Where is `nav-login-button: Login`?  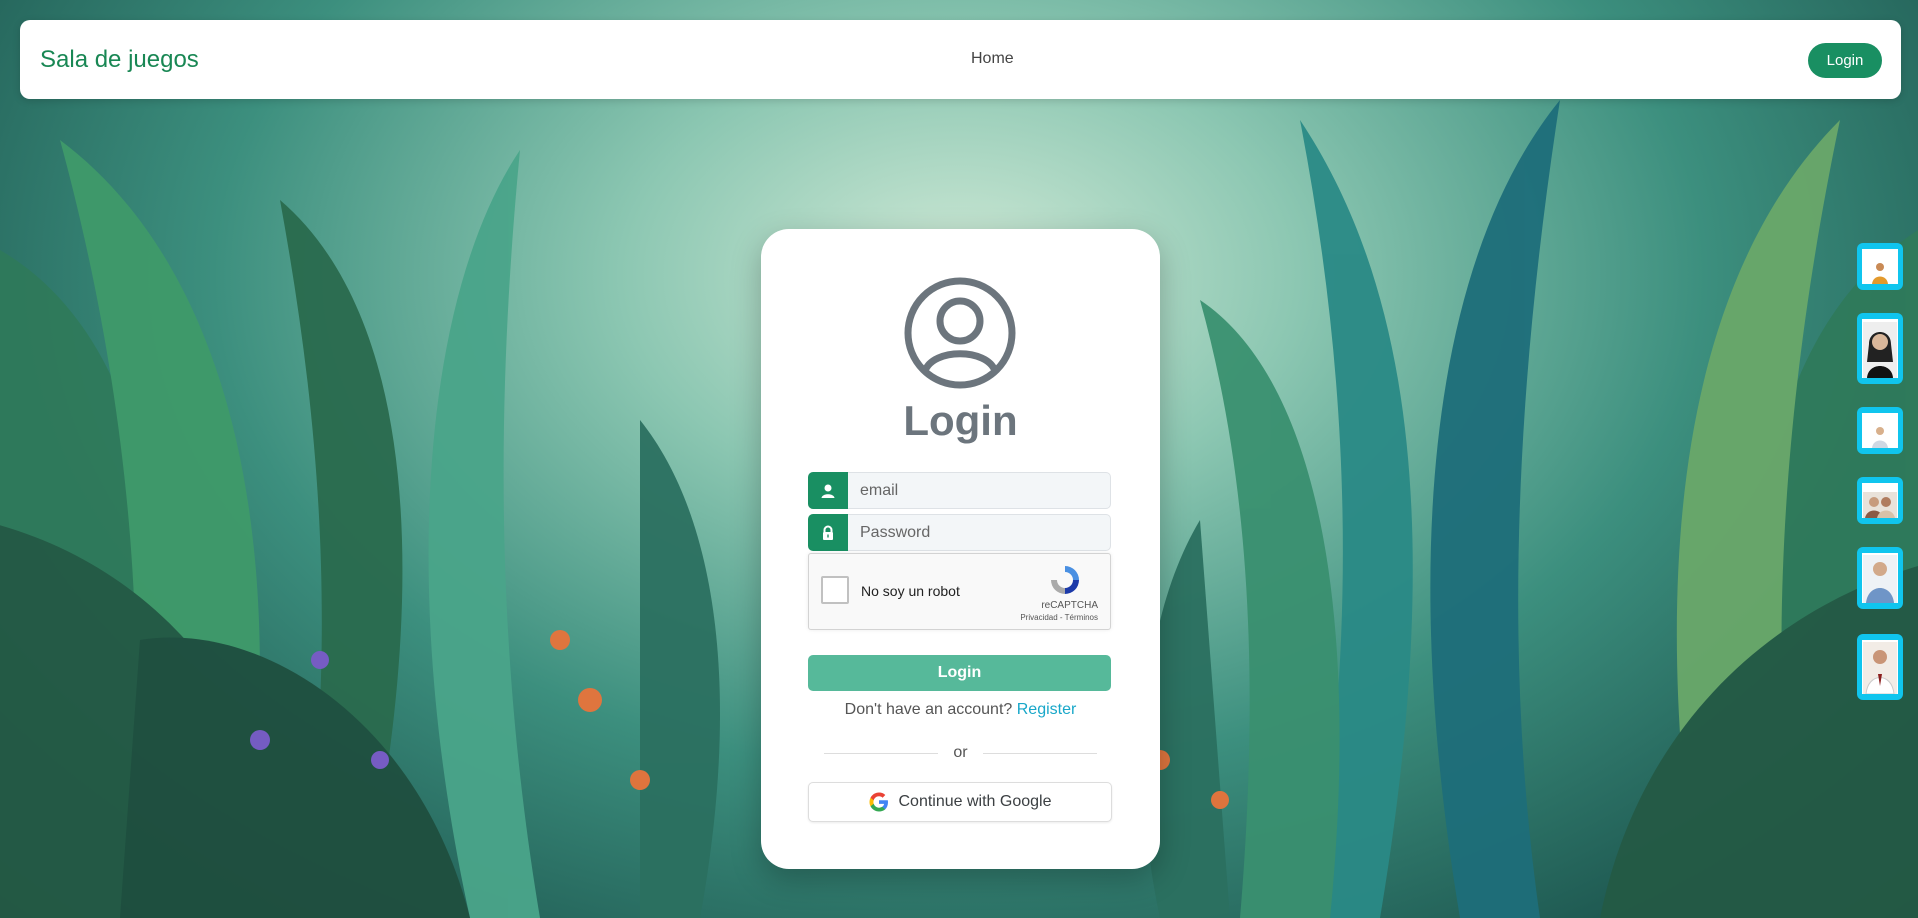 nav-login-button: Login is located at coordinates (1845, 60).